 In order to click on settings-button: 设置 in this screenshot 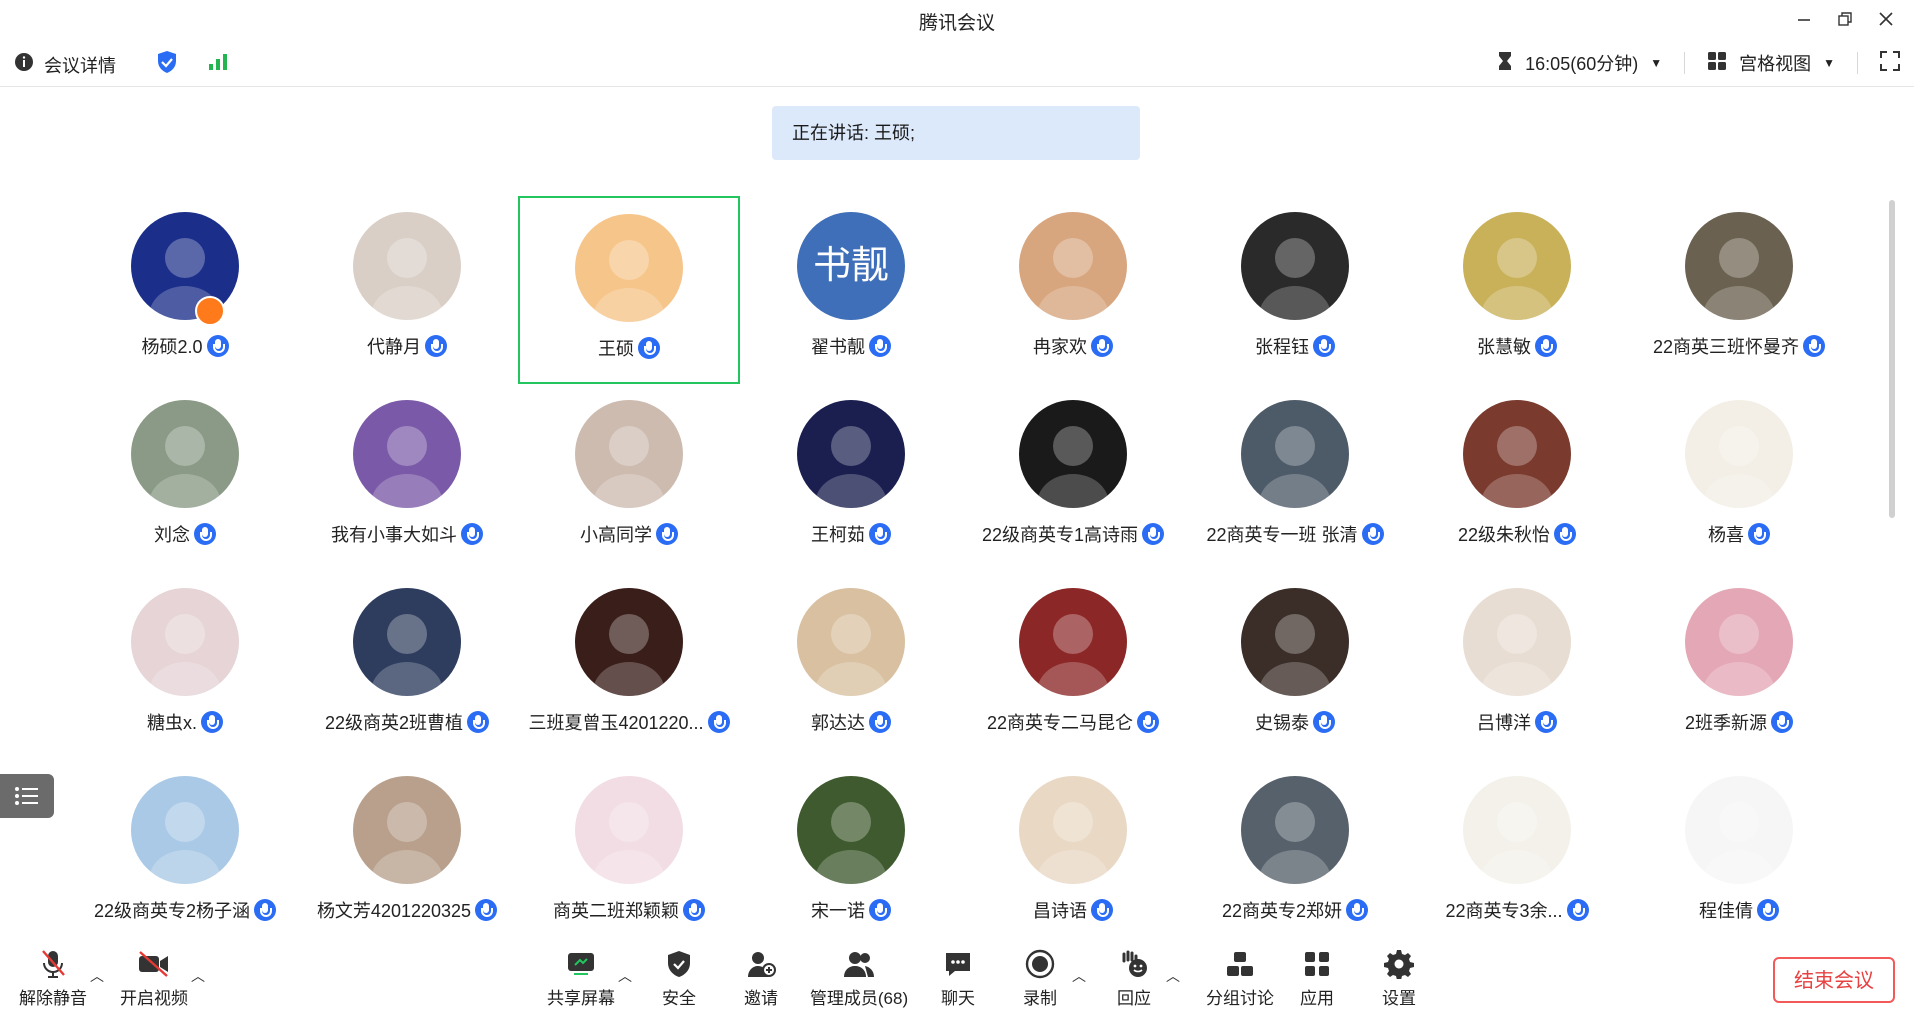, I will do `click(1399, 979)`.